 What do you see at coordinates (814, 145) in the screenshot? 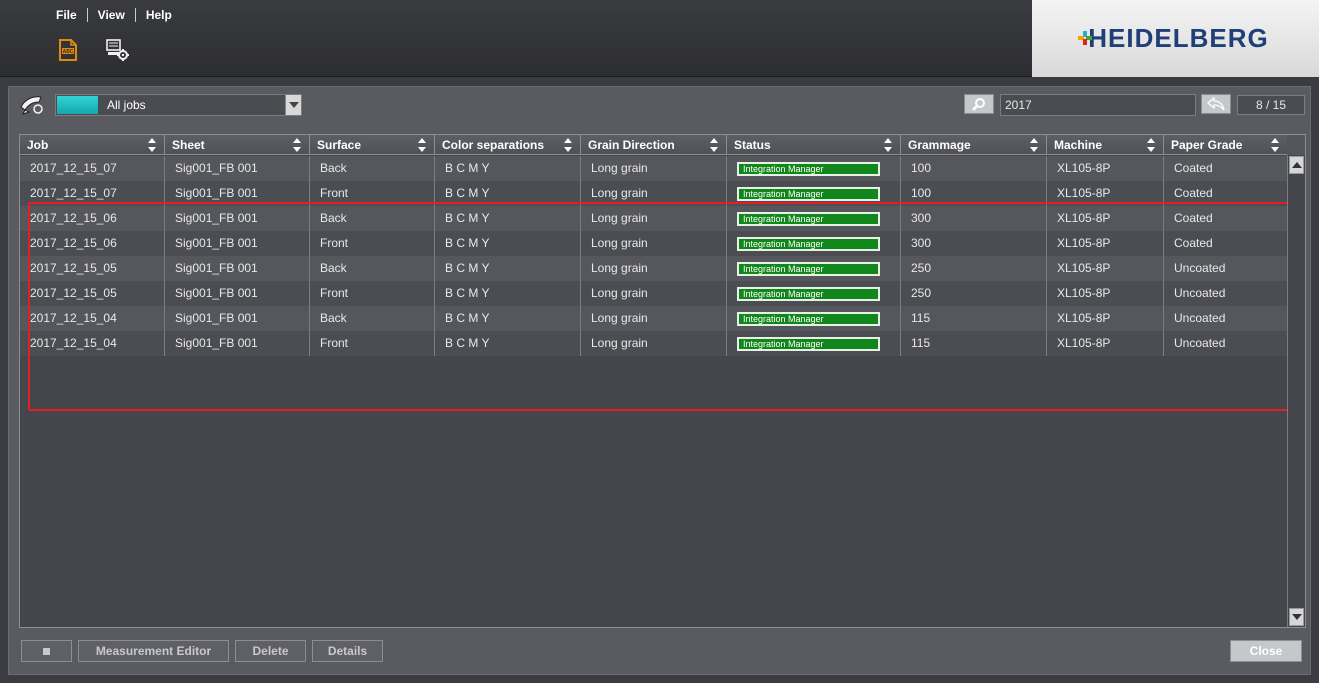
I see `column-header-status: Status` at bounding box center [814, 145].